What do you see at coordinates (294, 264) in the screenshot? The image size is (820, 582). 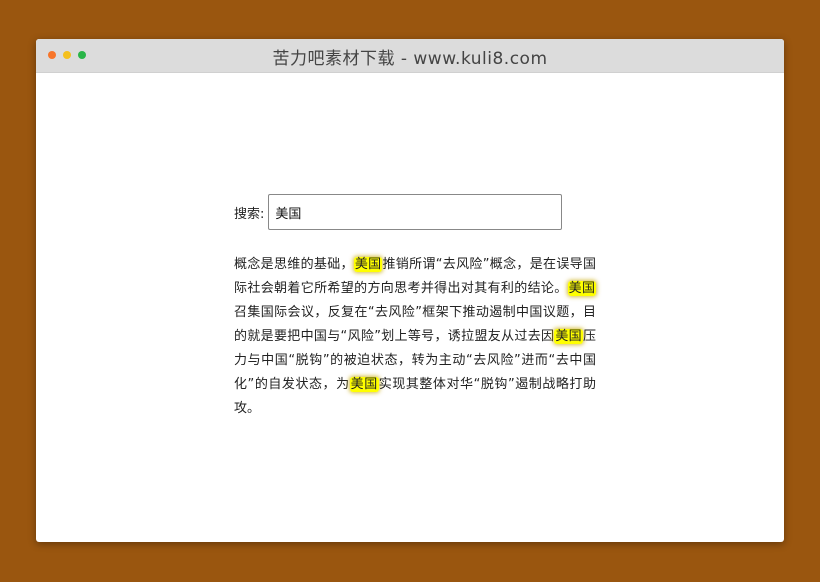 I see `article-segment: 概念是思维的基础，` at bounding box center [294, 264].